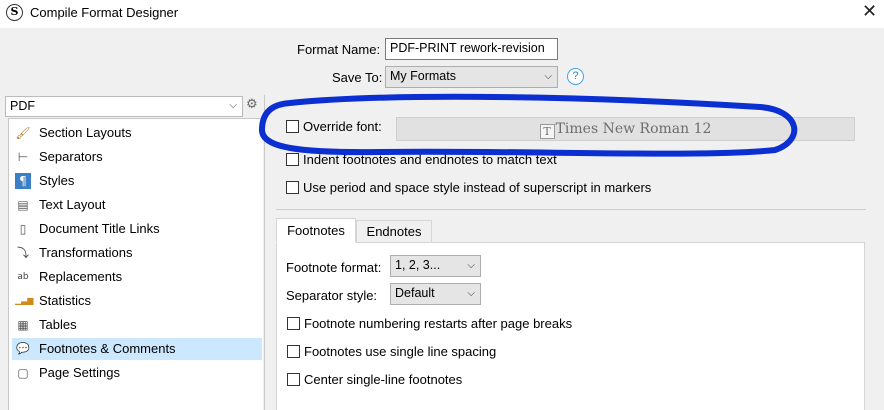  I want to click on tab-footnotes: Footnotes, so click(316, 230).